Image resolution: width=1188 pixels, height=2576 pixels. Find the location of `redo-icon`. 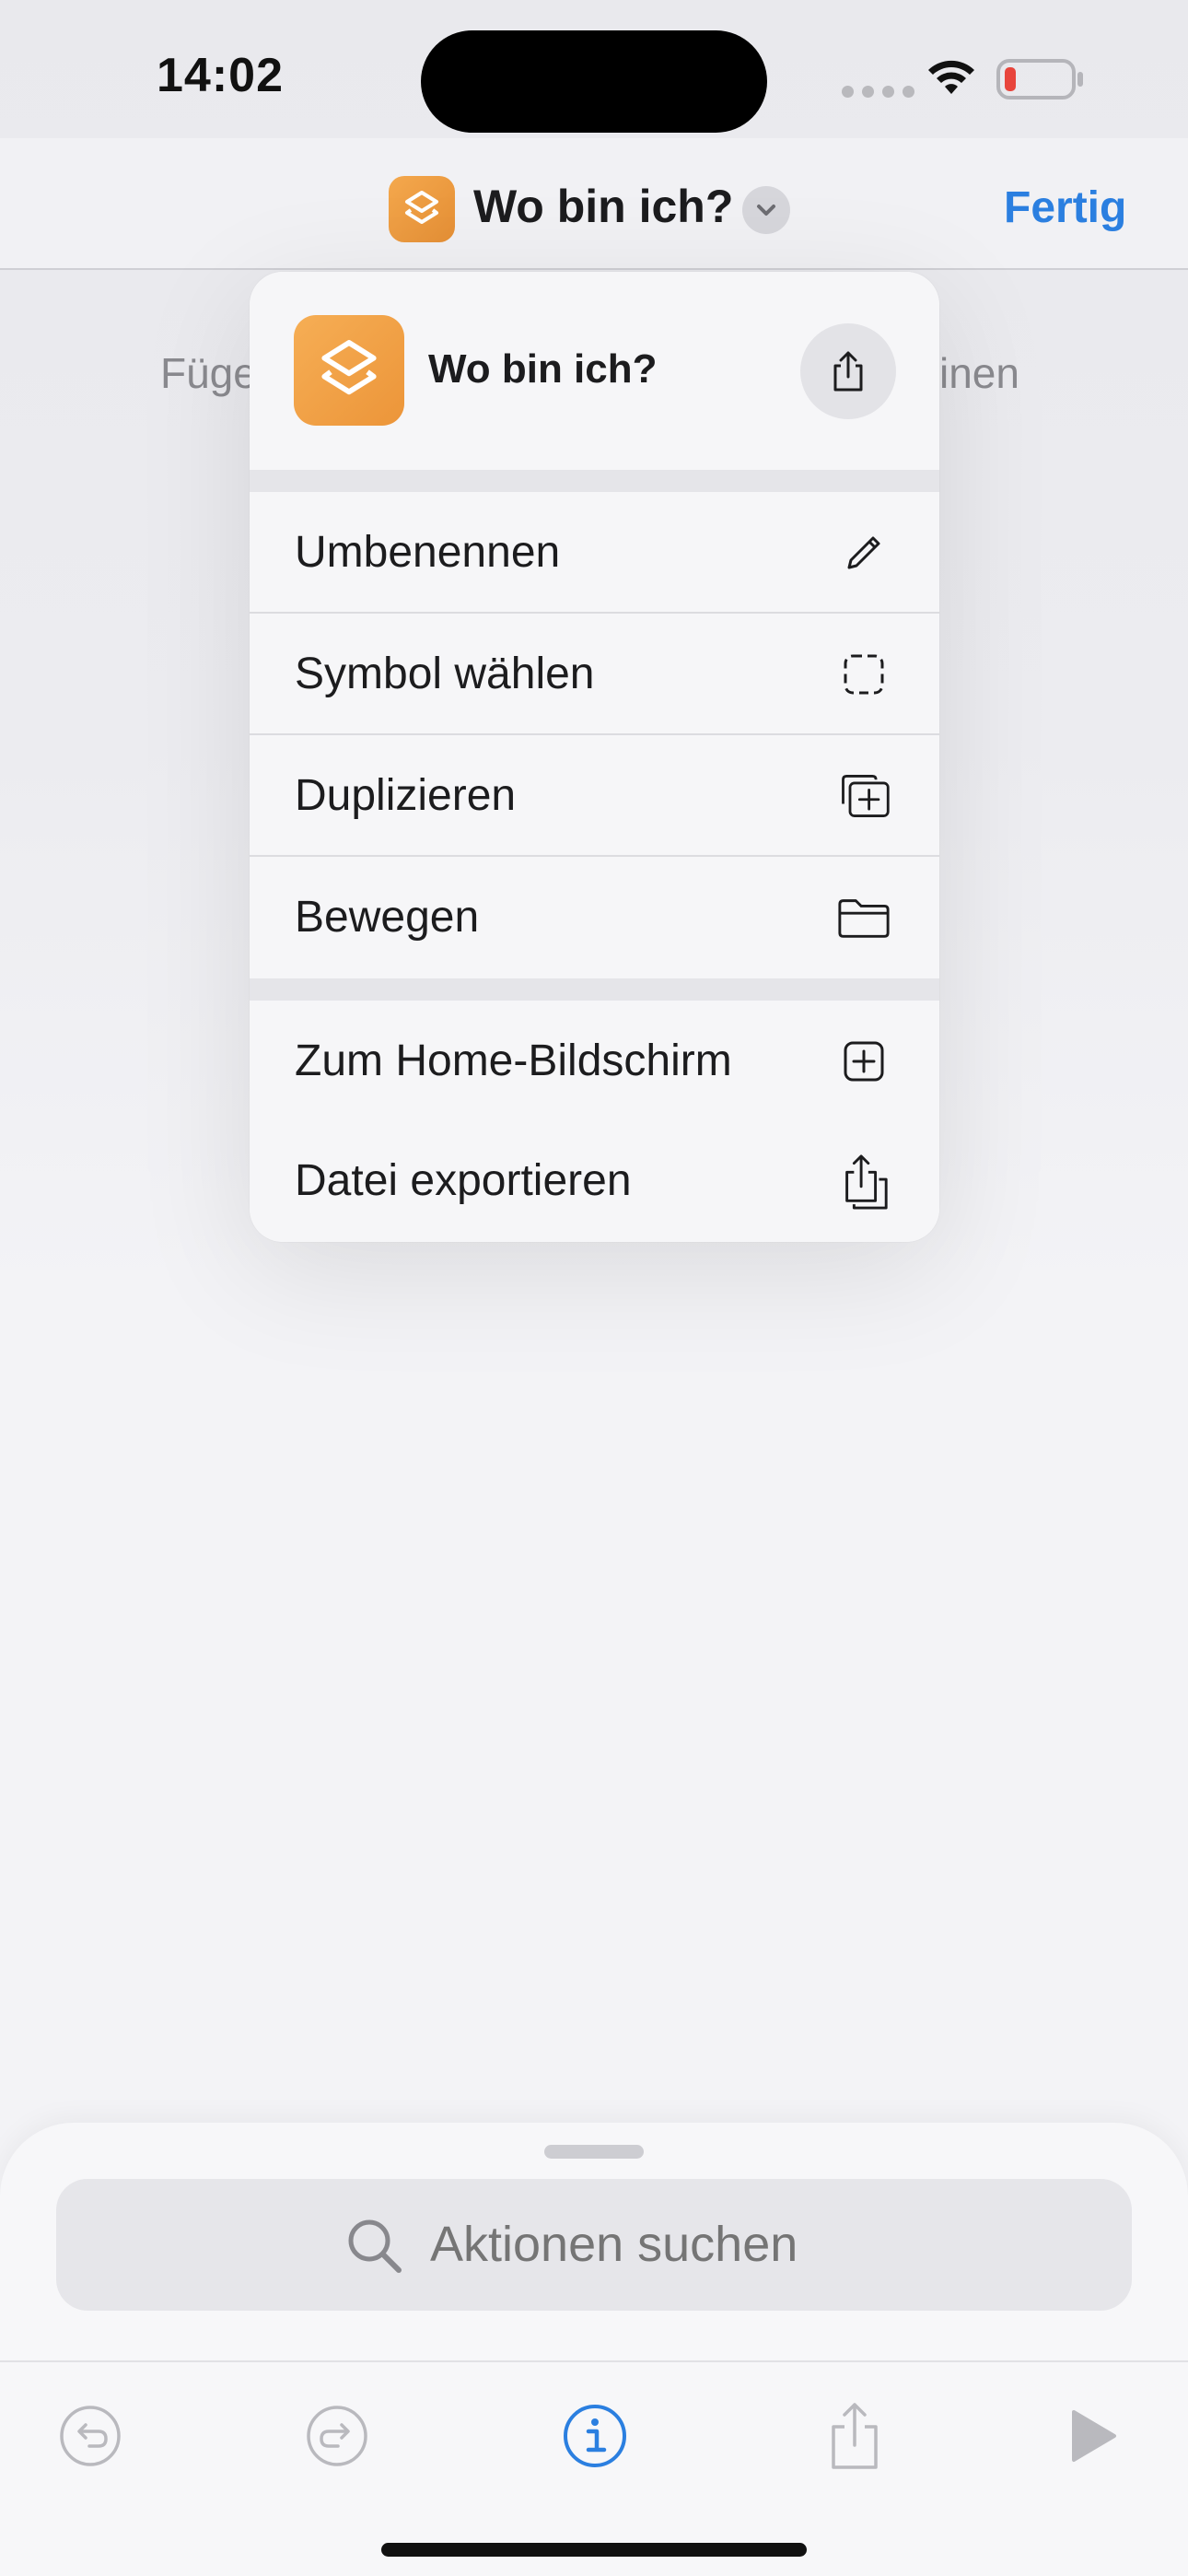

redo-icon is located at coordinates (337, 2436).